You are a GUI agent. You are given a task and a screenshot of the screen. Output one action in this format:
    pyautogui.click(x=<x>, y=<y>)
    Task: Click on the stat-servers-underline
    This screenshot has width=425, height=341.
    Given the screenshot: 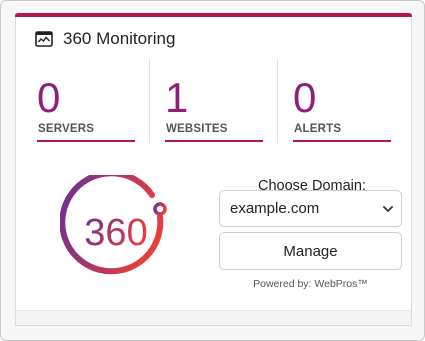 What is the action you would take?
    pyautogui.click(x=86, y=141)
    